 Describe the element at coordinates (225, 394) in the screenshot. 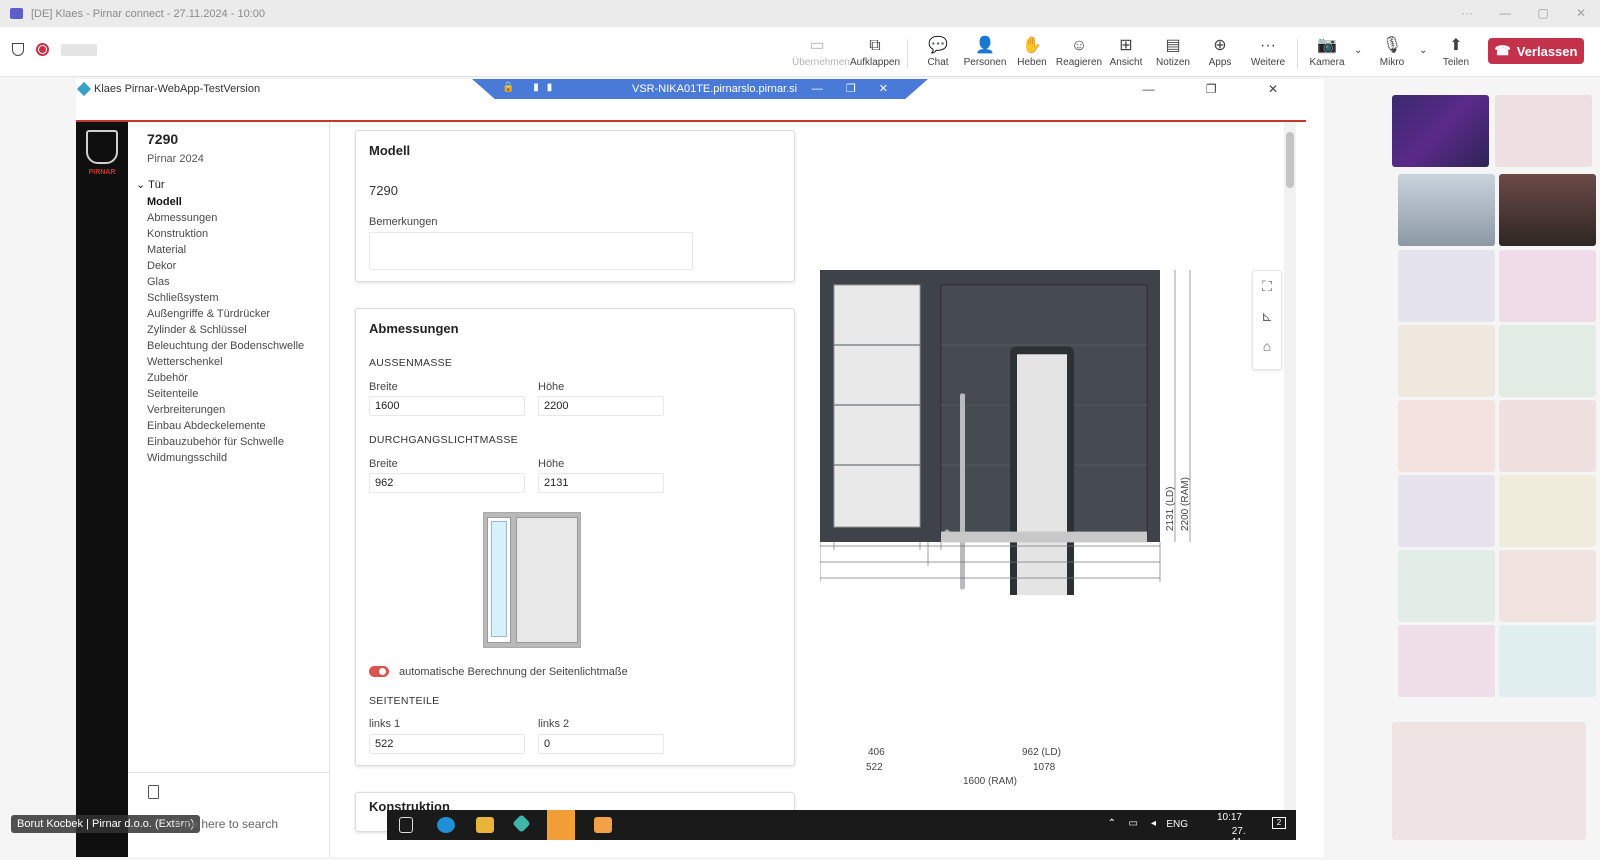

I see `nav-item-seitenteile: Seitenteile` at that location.